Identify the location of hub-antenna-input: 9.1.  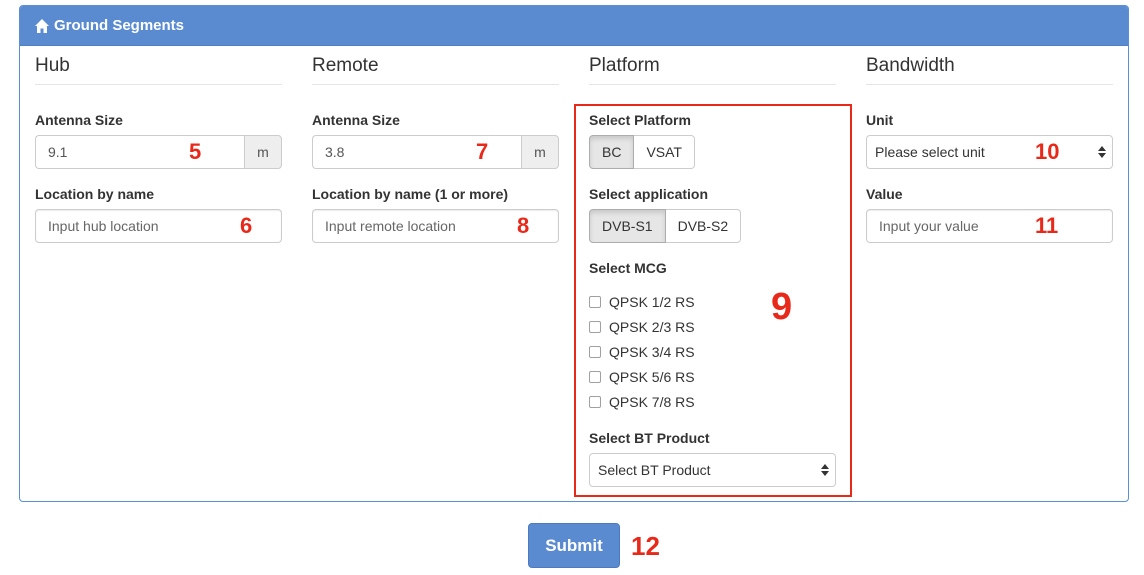
(139, 152).